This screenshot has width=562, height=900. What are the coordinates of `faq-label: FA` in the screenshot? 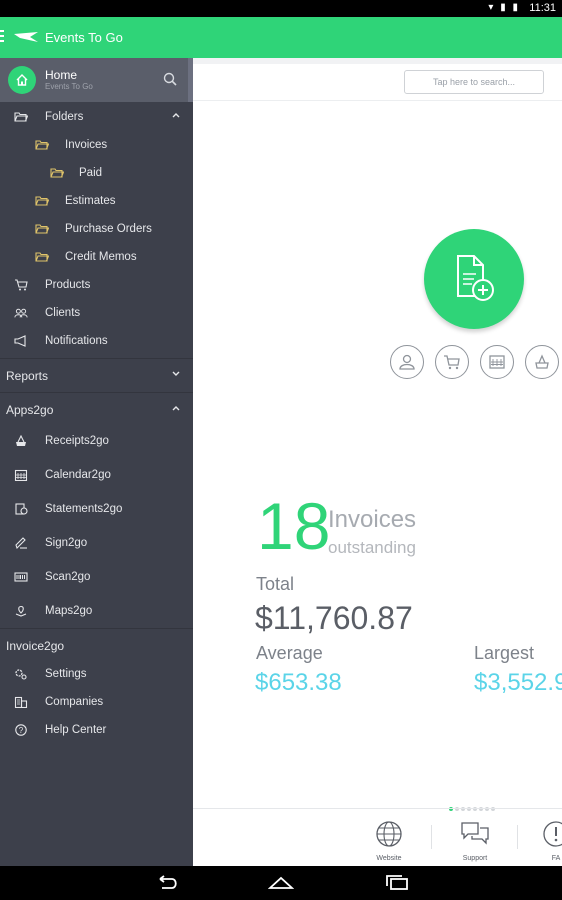 It's located at (556, 858).